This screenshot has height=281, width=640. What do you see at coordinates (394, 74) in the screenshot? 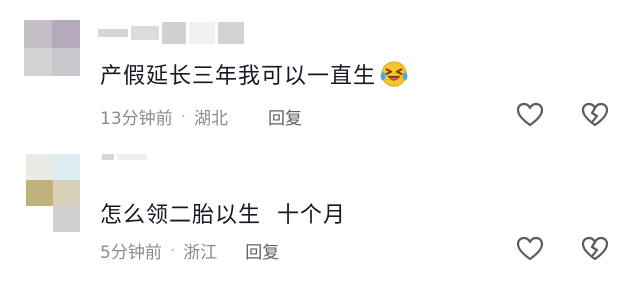
I see `laughing-tears-emoji-icon` at bounding box center [394, 74].